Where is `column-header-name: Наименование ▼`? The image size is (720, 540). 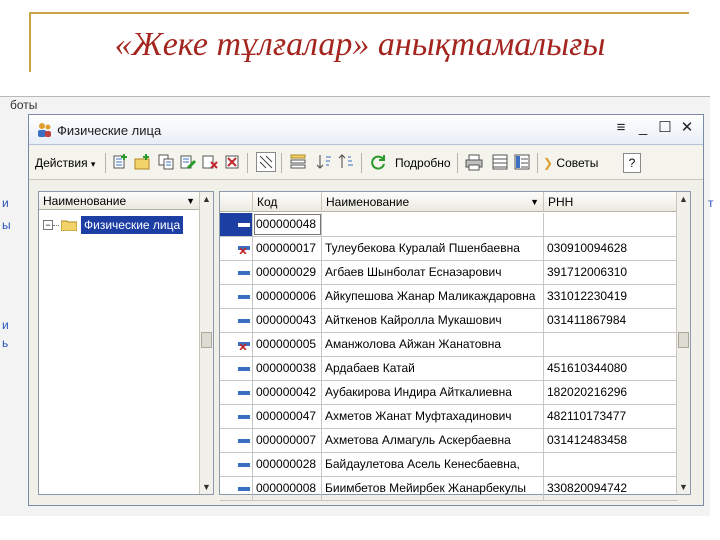 column-header-name: Наименование ▼ is located at coordinates (433, 202).